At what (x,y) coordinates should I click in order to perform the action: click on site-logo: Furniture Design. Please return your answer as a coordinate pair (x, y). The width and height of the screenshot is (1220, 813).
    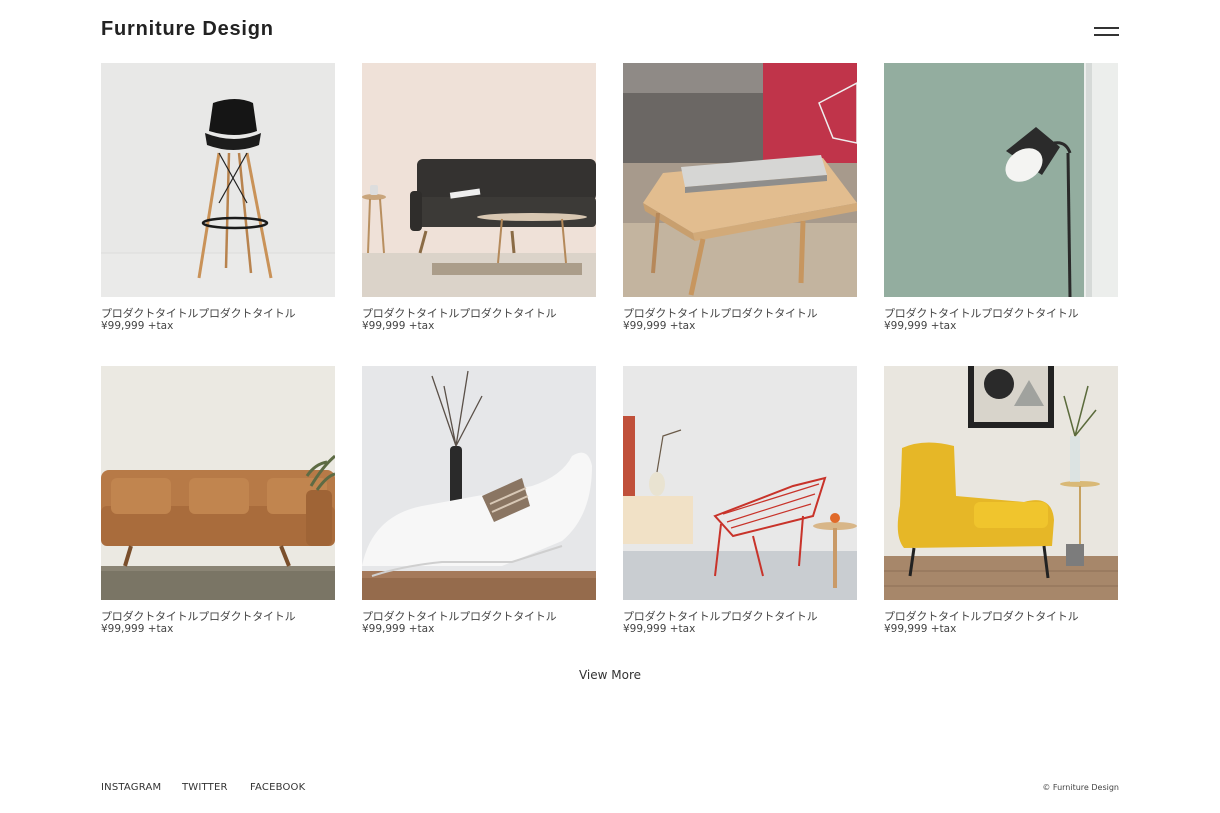
    Looking at the image, I should click on (187, 29).